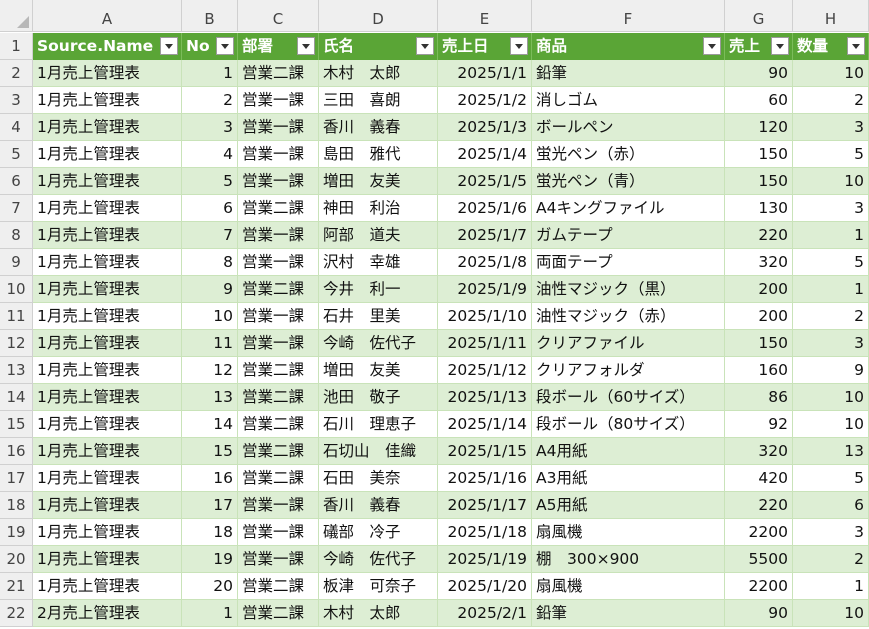 The image size is (869, 629). What do you see at coordinates (210, 46) in the screenshot?
I see `table-header-cell: No` at bounding box center [210, 46].